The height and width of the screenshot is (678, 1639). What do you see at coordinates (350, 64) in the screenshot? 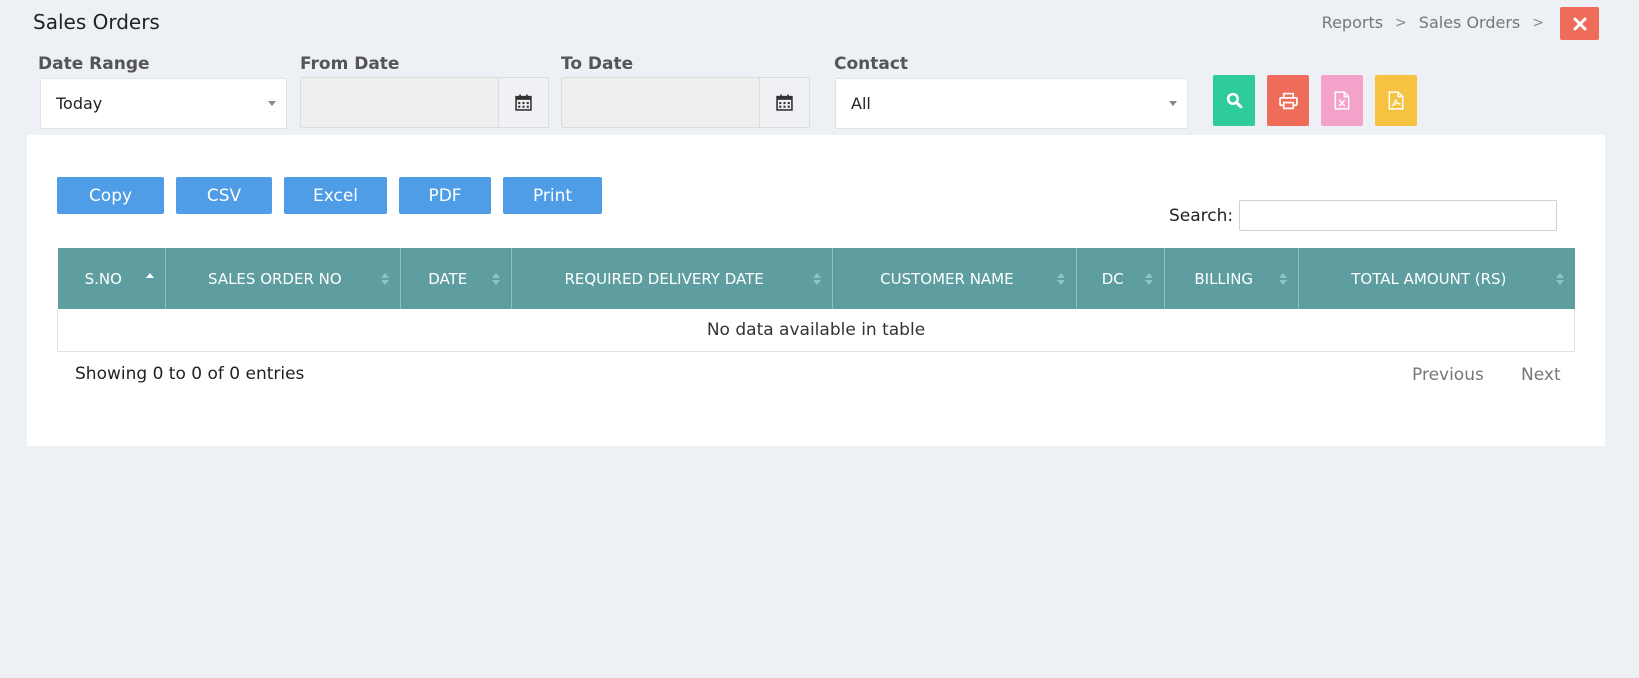
I see `from-date-label: From Date` at bounding box center [350, 64].